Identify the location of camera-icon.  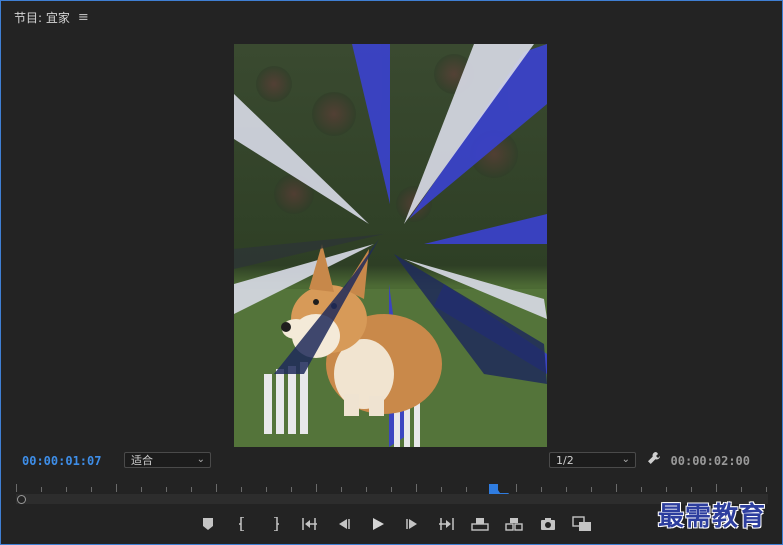
(547, 524).